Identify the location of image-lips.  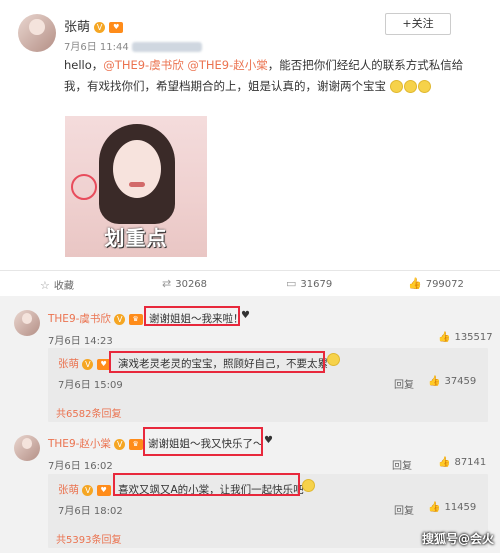
(137, 184).